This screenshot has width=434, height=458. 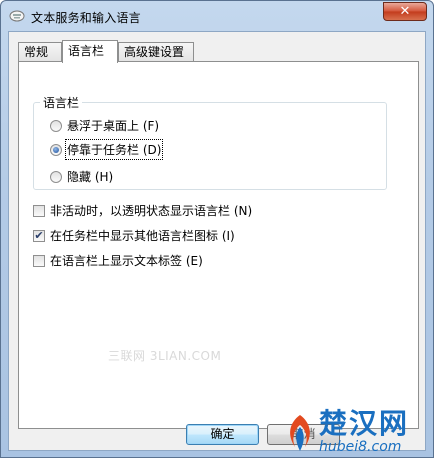 I want to click on ok-button: 确定, so click(x=222, y=434).